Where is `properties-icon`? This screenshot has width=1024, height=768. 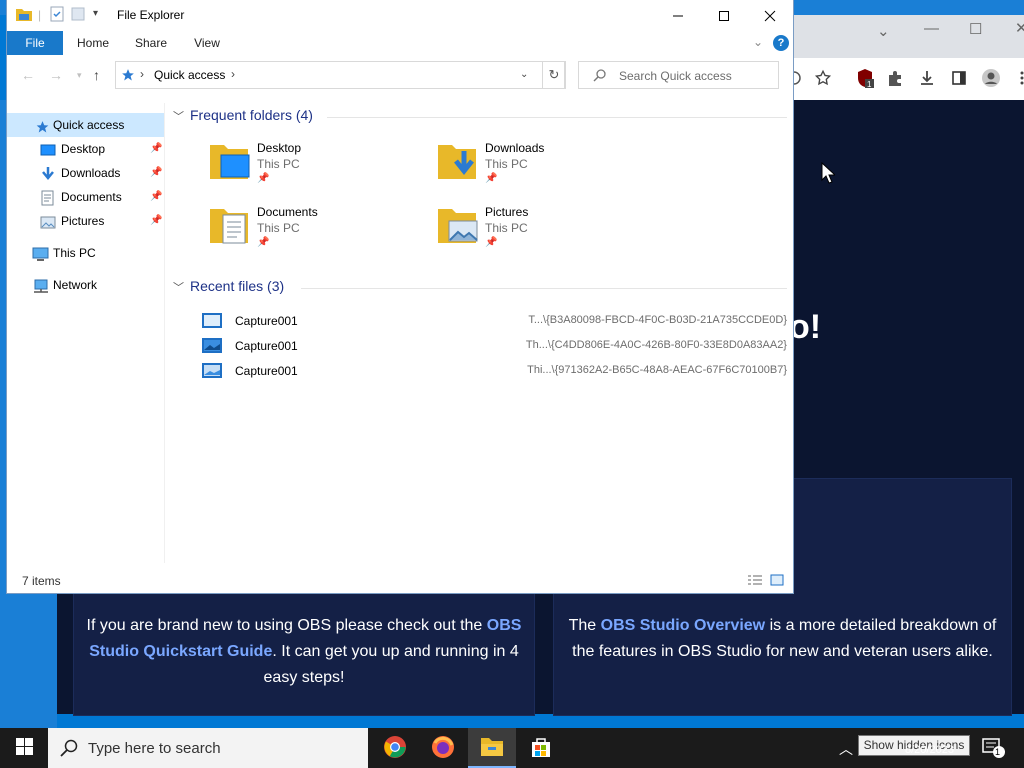
properties-icon is located at coordinates (57, 15).